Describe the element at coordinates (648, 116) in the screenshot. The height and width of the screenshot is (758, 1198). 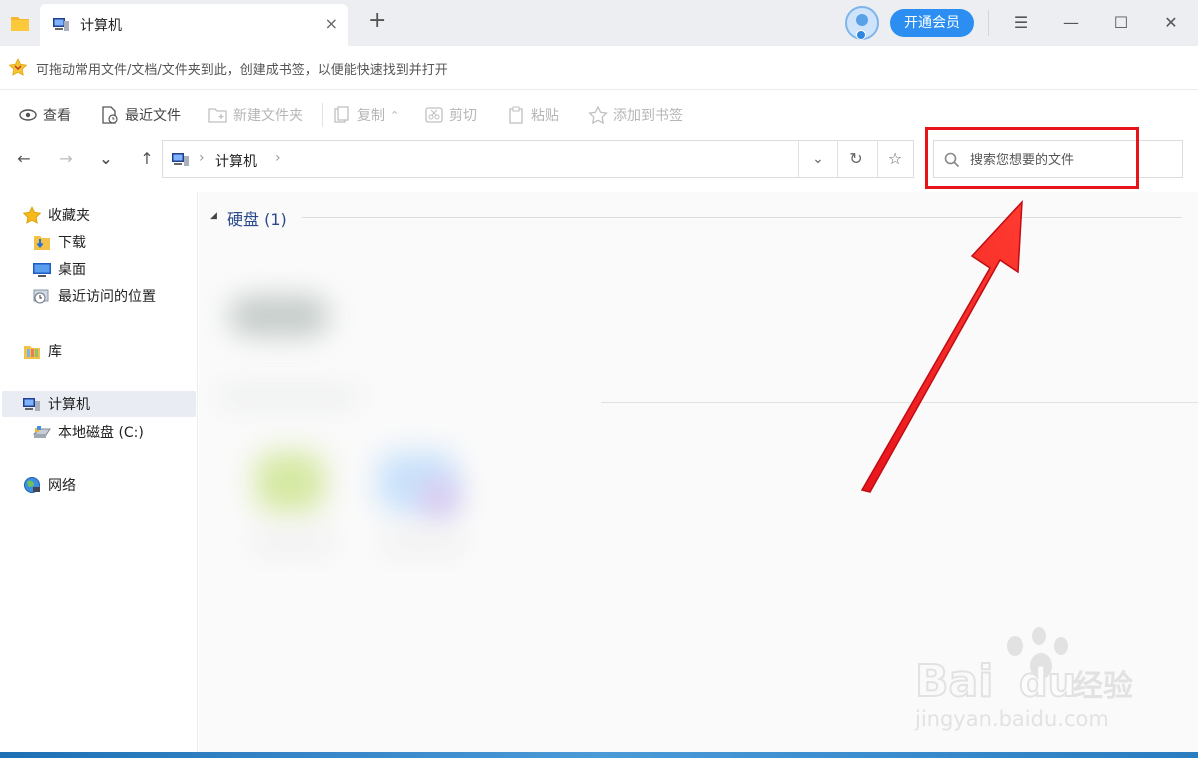
I see `add-bookmark-label: 添加到书签` at that location.